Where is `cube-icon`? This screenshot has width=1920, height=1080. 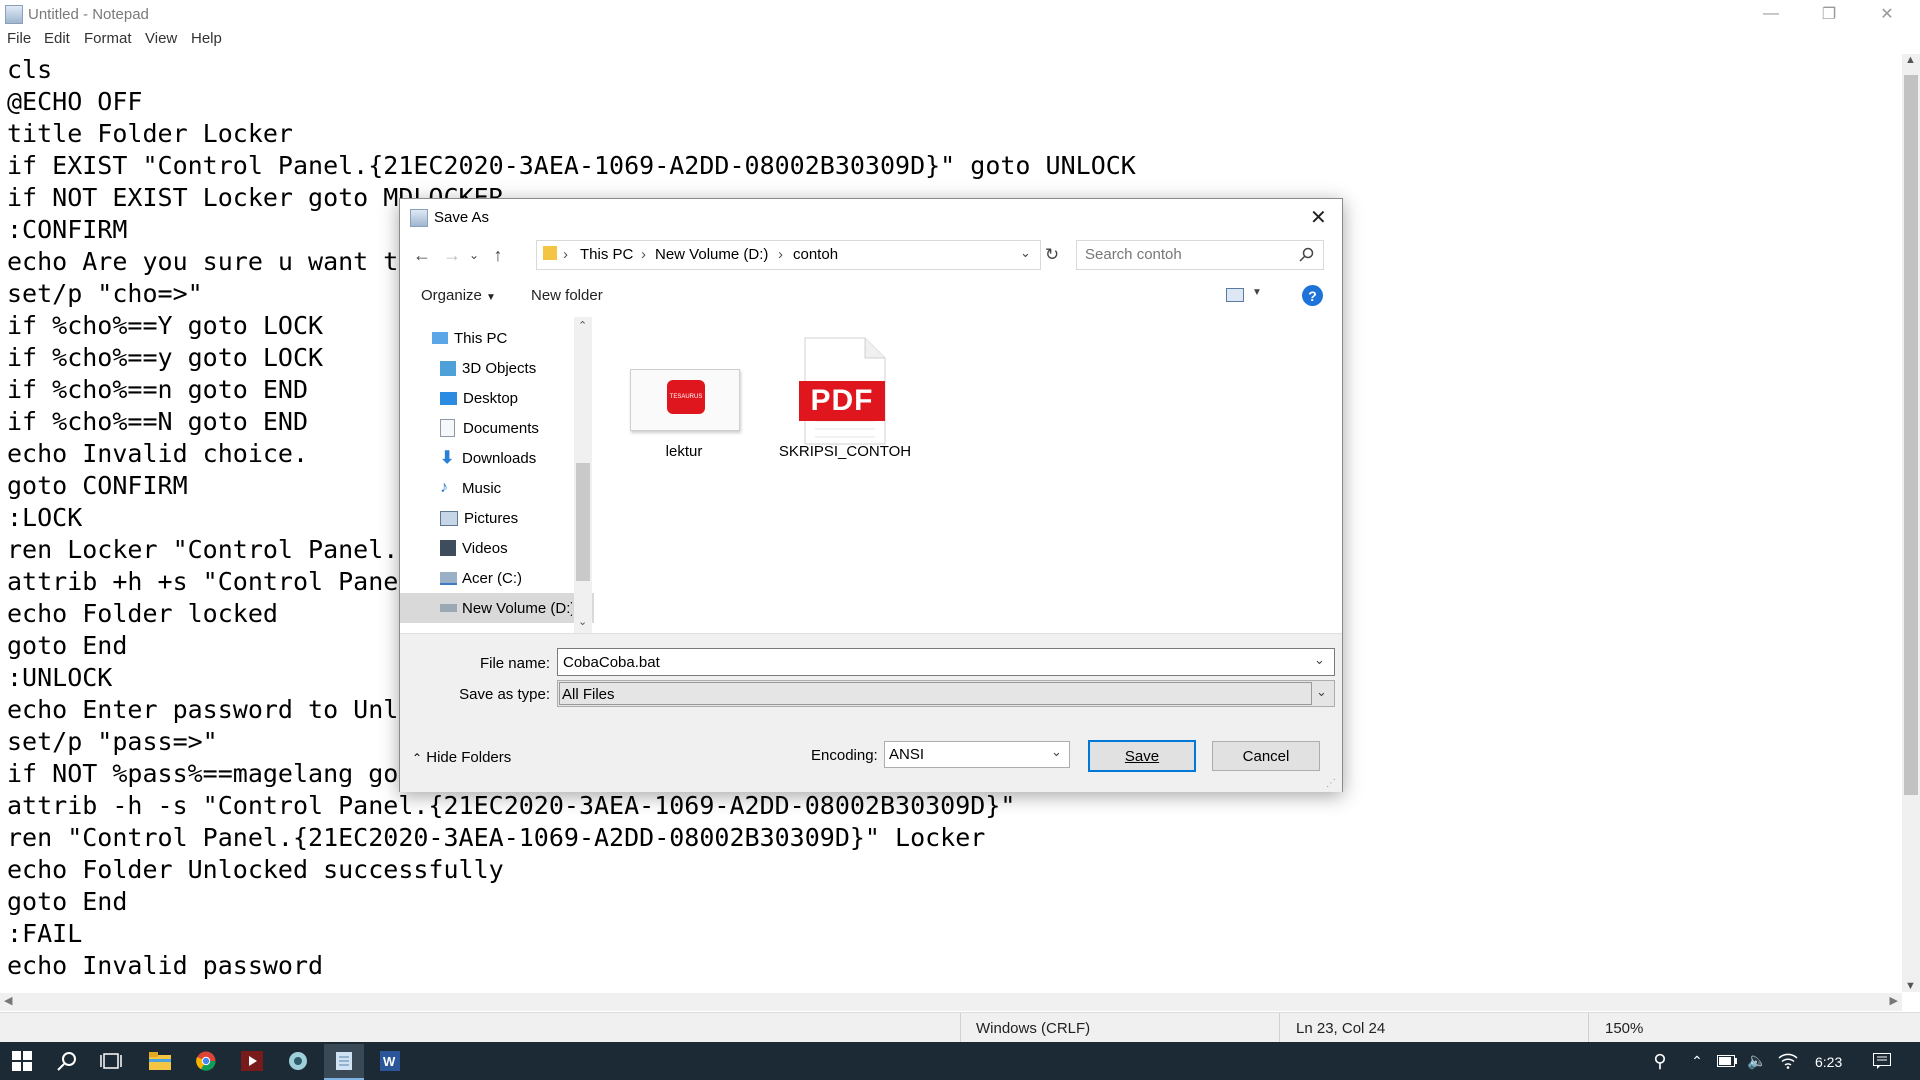
cube-icon is located at coordinates (448, 368).